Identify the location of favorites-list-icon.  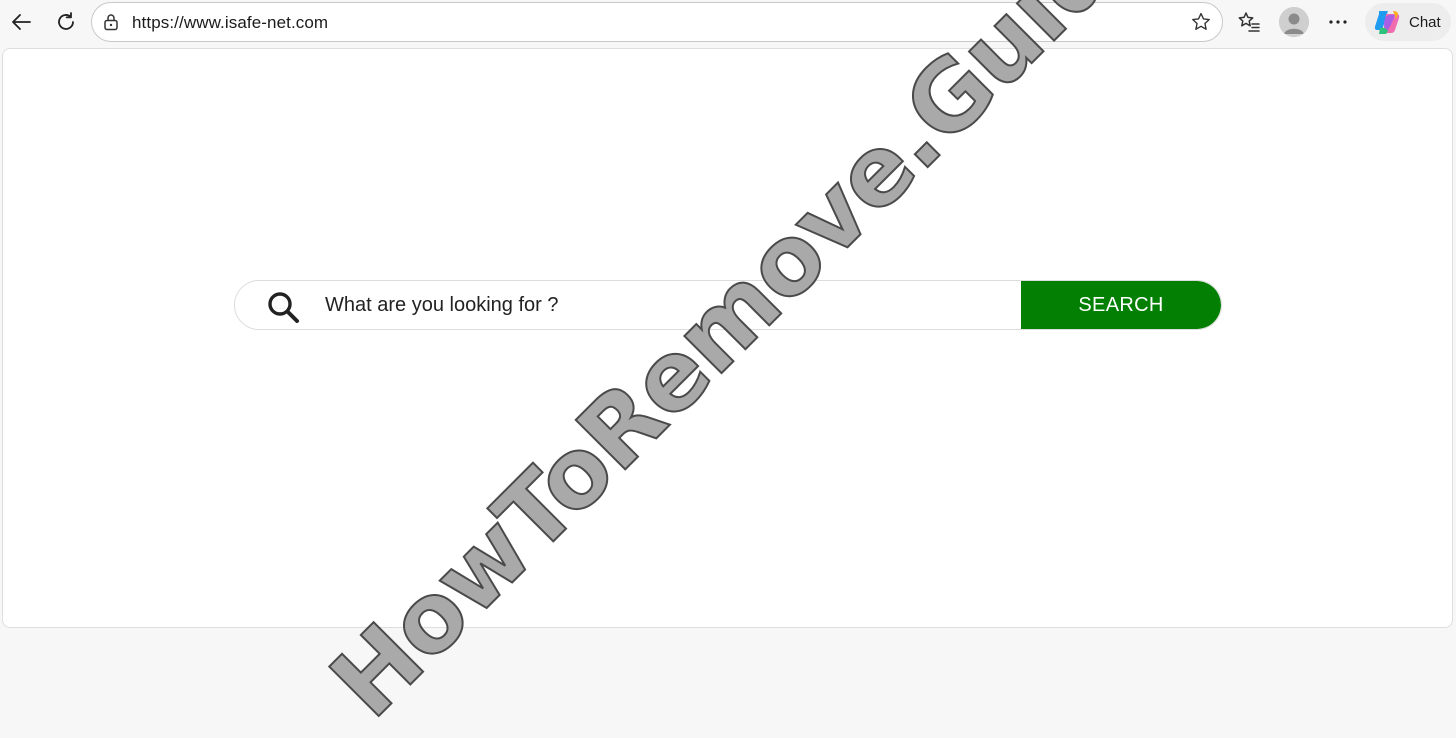
(1249, 22).